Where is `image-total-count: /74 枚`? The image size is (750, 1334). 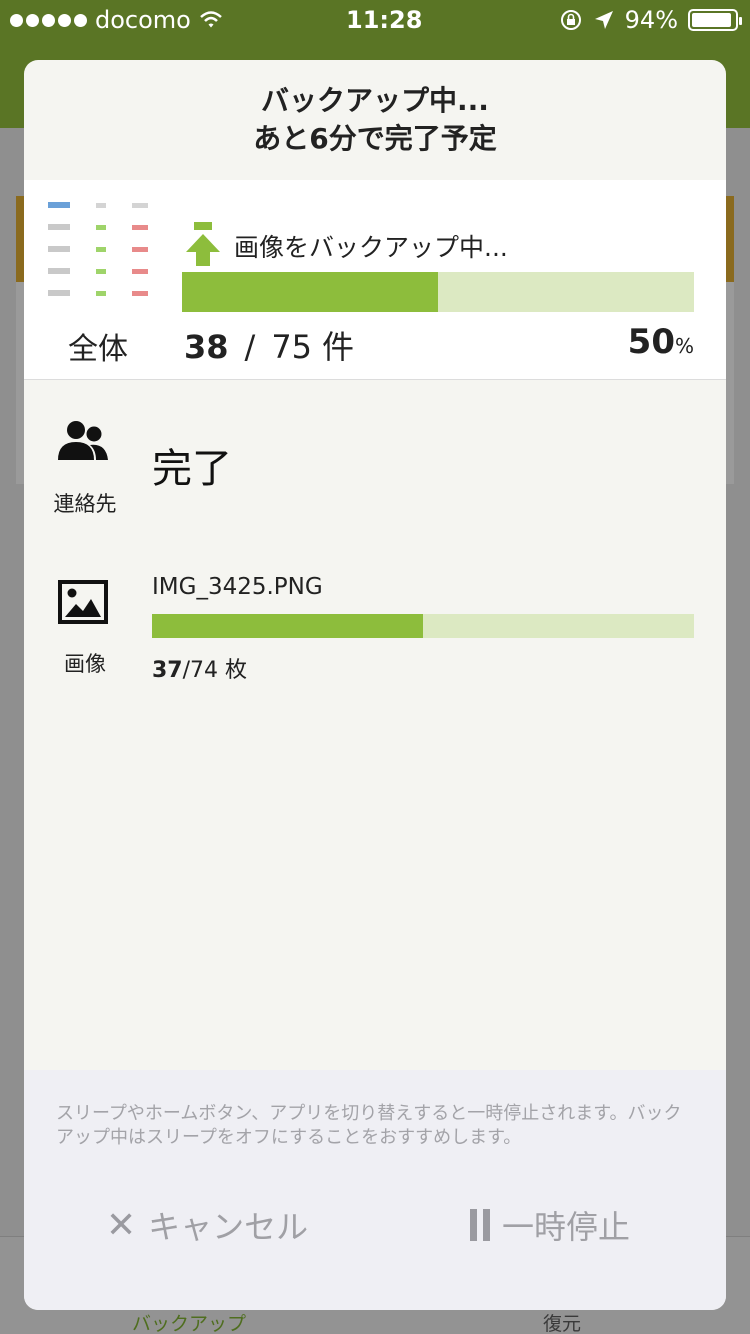 image-total-count: /74 枚 is located at coordinates (215, 670).